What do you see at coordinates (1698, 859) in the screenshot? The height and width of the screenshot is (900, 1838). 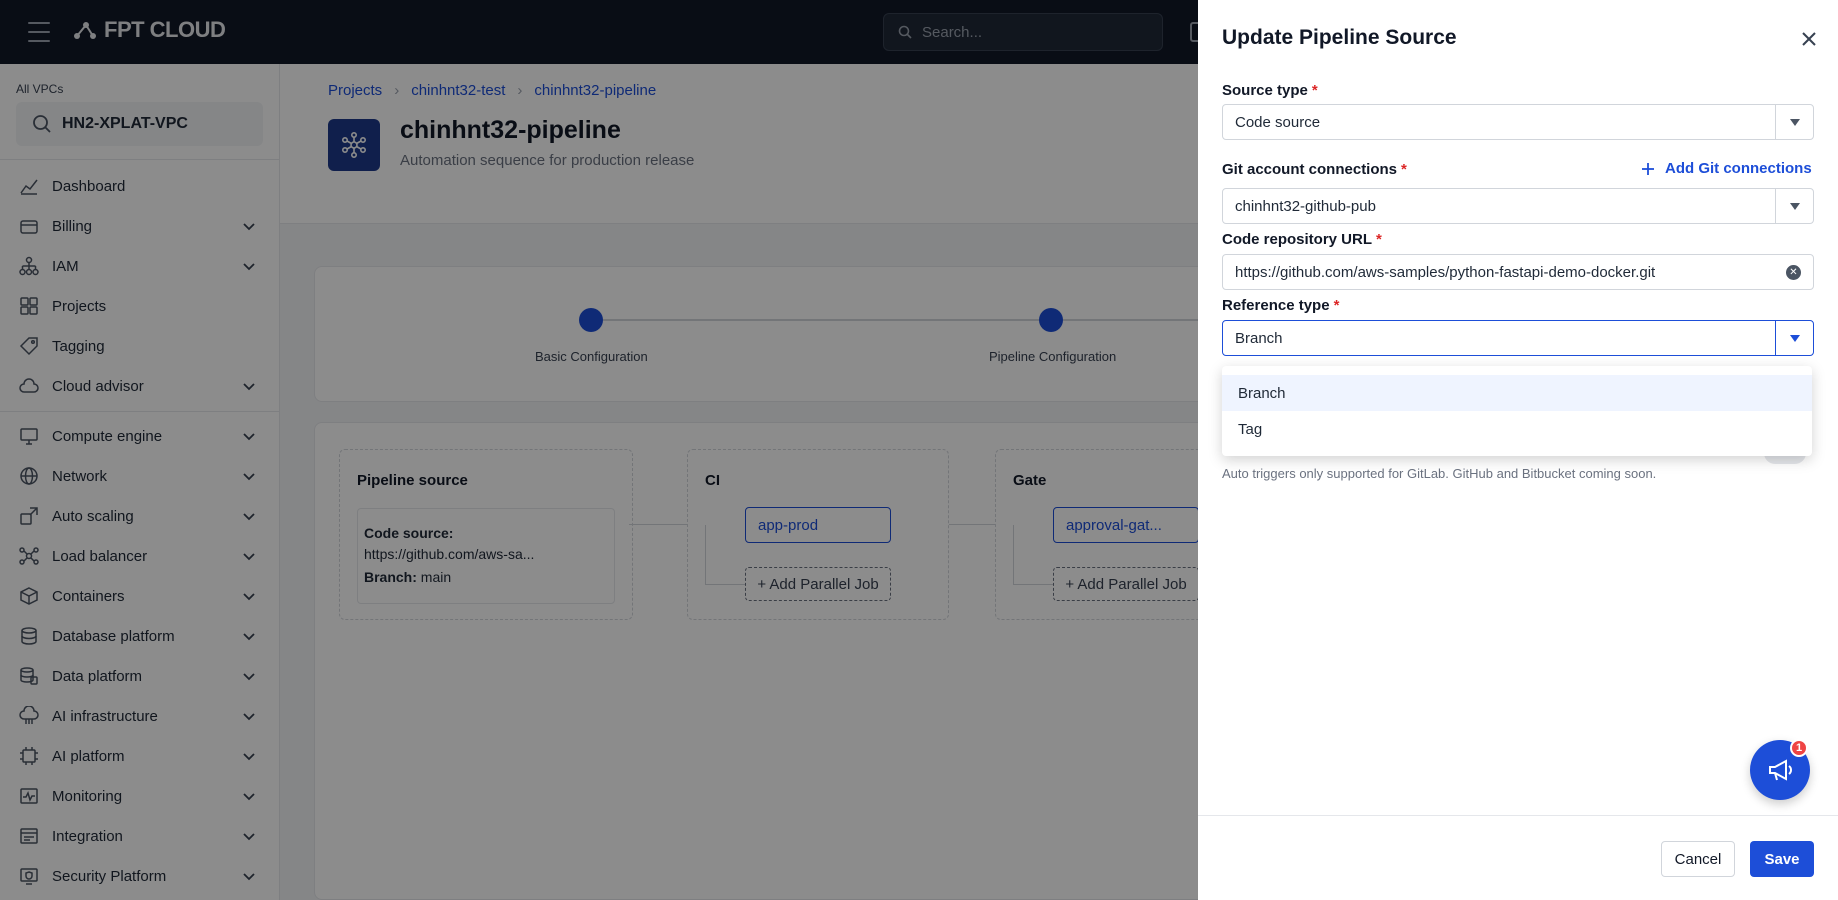 I see `cancel-button: Cancel` at bounding box center [1698, 859].